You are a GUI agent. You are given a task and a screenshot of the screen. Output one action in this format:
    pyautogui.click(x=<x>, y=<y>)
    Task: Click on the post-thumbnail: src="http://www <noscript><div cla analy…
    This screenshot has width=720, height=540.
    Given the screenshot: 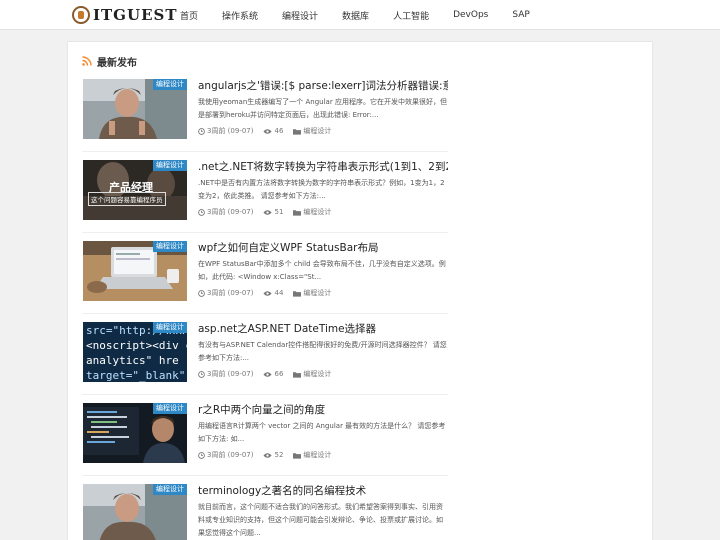 What is the action you would take?
    pyautogui.click(x=135, y=352)
    